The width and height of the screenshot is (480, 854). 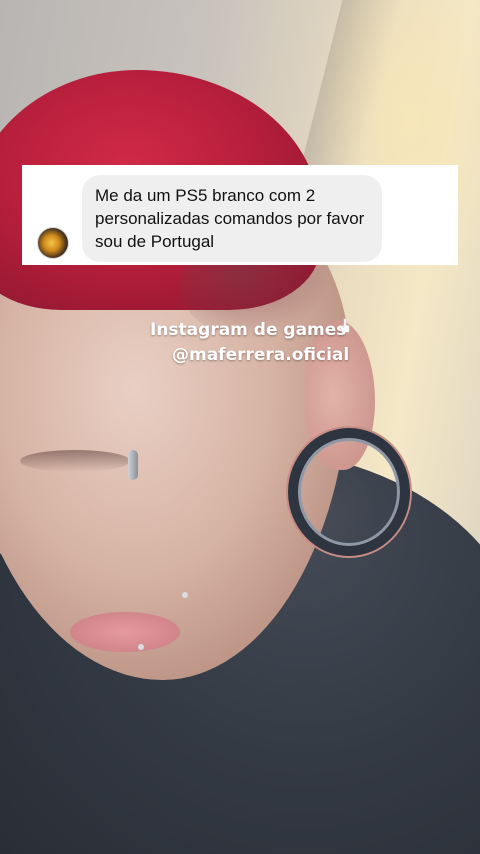 I want to click on subject-eye, so click(x=75, y=461).